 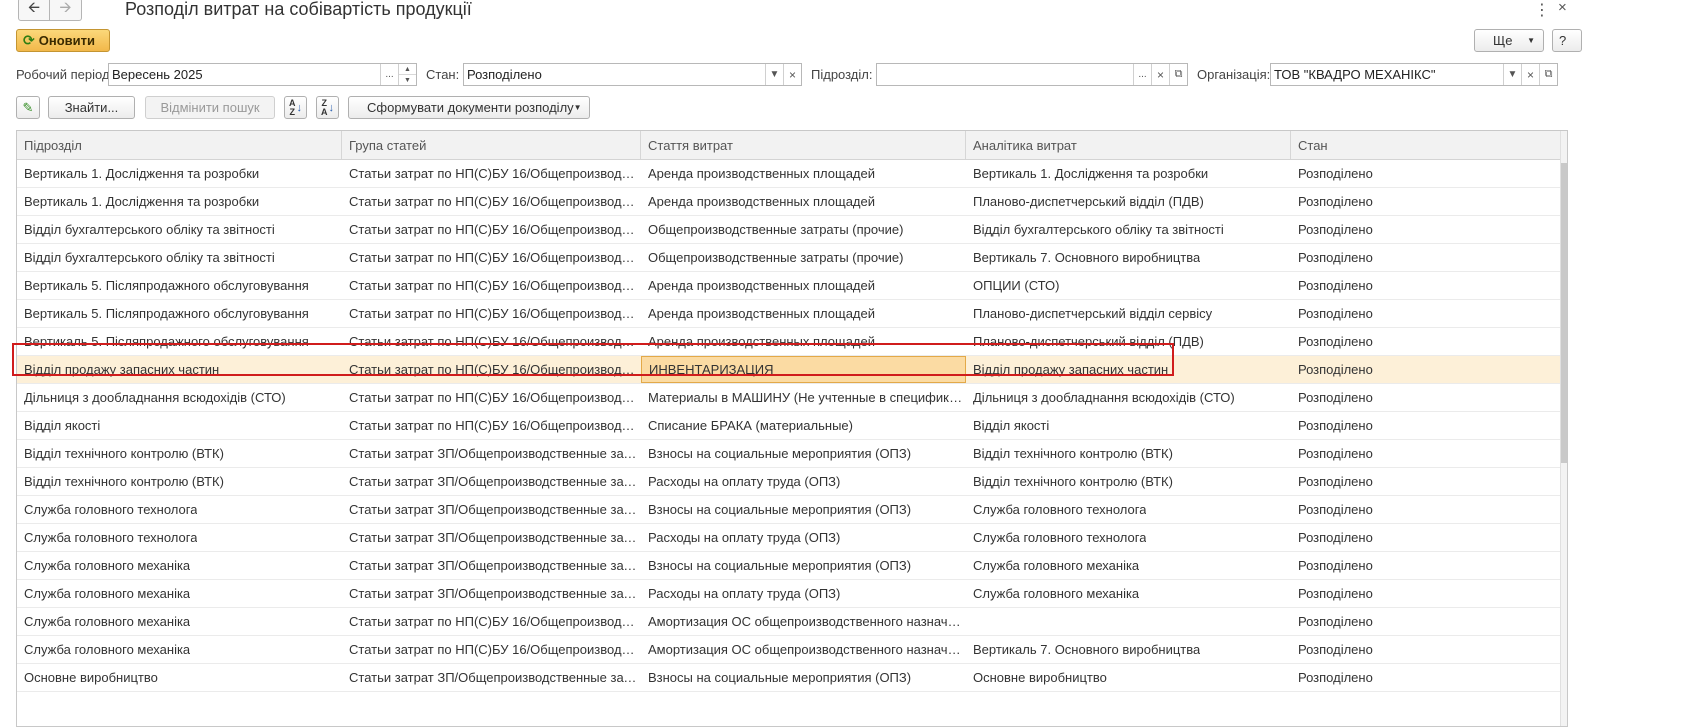 What do you see at coordinates (803, 257) in the screenshot?
I see `table-cell: Общепроизводственные затраты (прочие)` at bounding box center [803, 257].